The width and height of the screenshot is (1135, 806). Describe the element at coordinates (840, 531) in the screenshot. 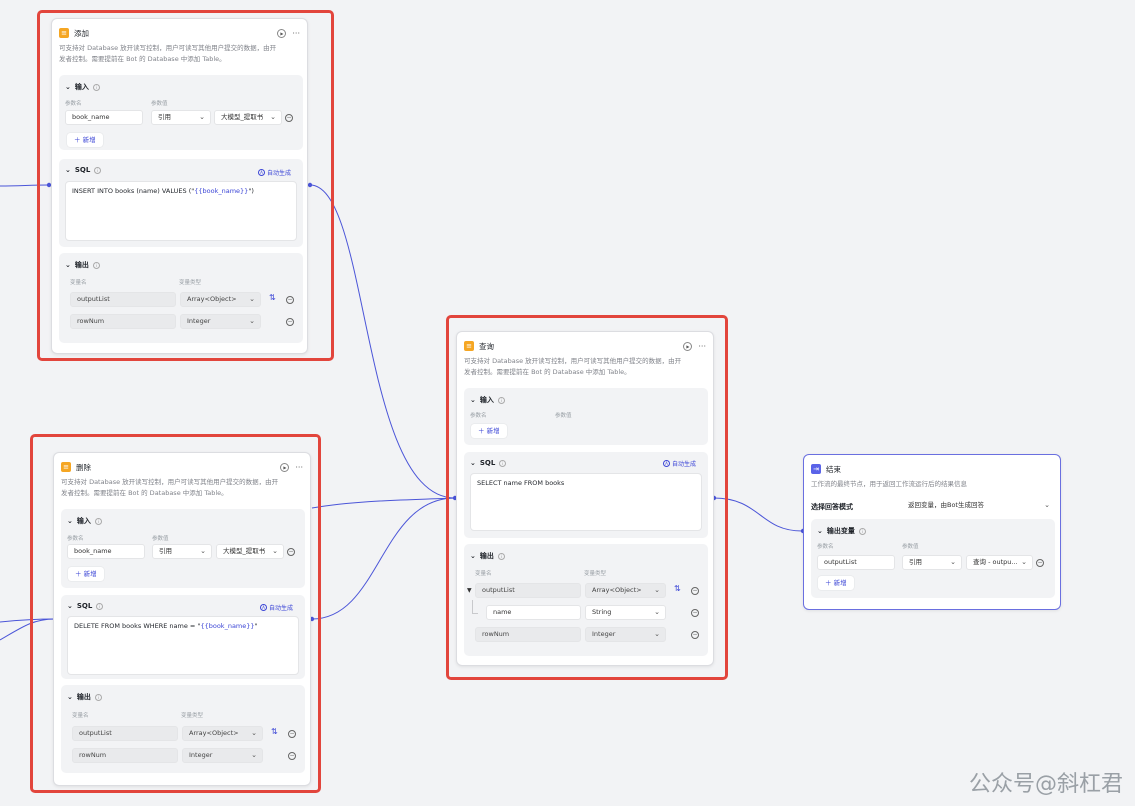

I see `section-title: 输出变量` at that location.